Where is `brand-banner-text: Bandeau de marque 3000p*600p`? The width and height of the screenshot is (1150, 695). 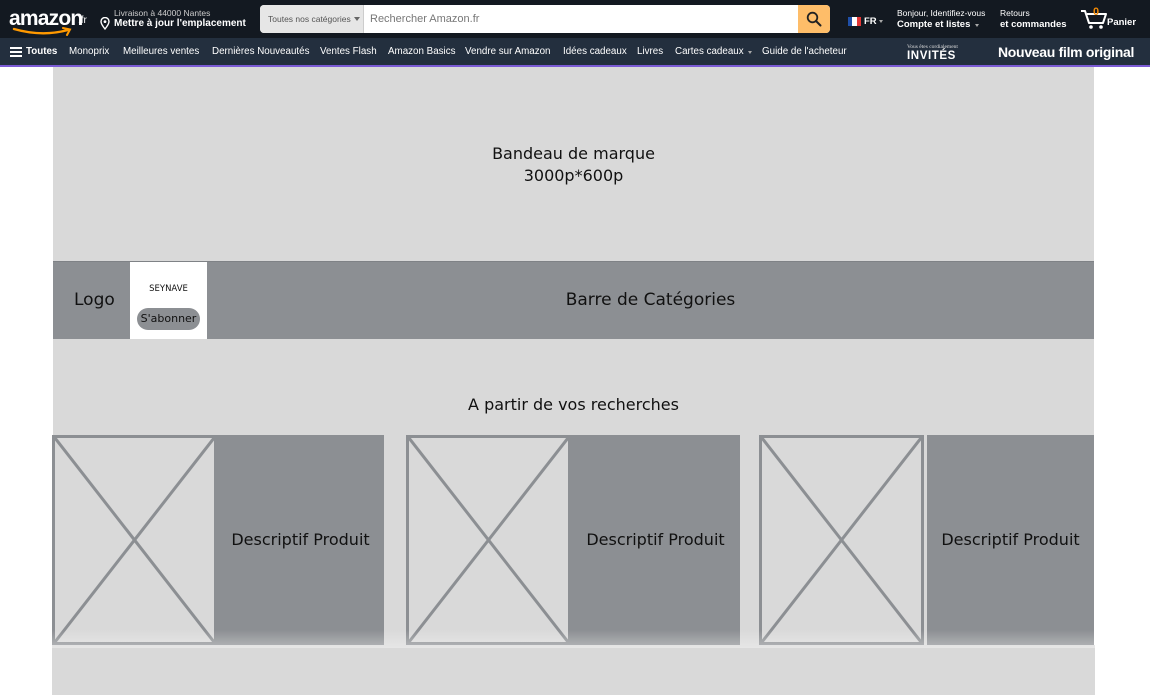 brand-banner-text: Bandeau de marque 3000p*600p is located at coordinates (573, 165).